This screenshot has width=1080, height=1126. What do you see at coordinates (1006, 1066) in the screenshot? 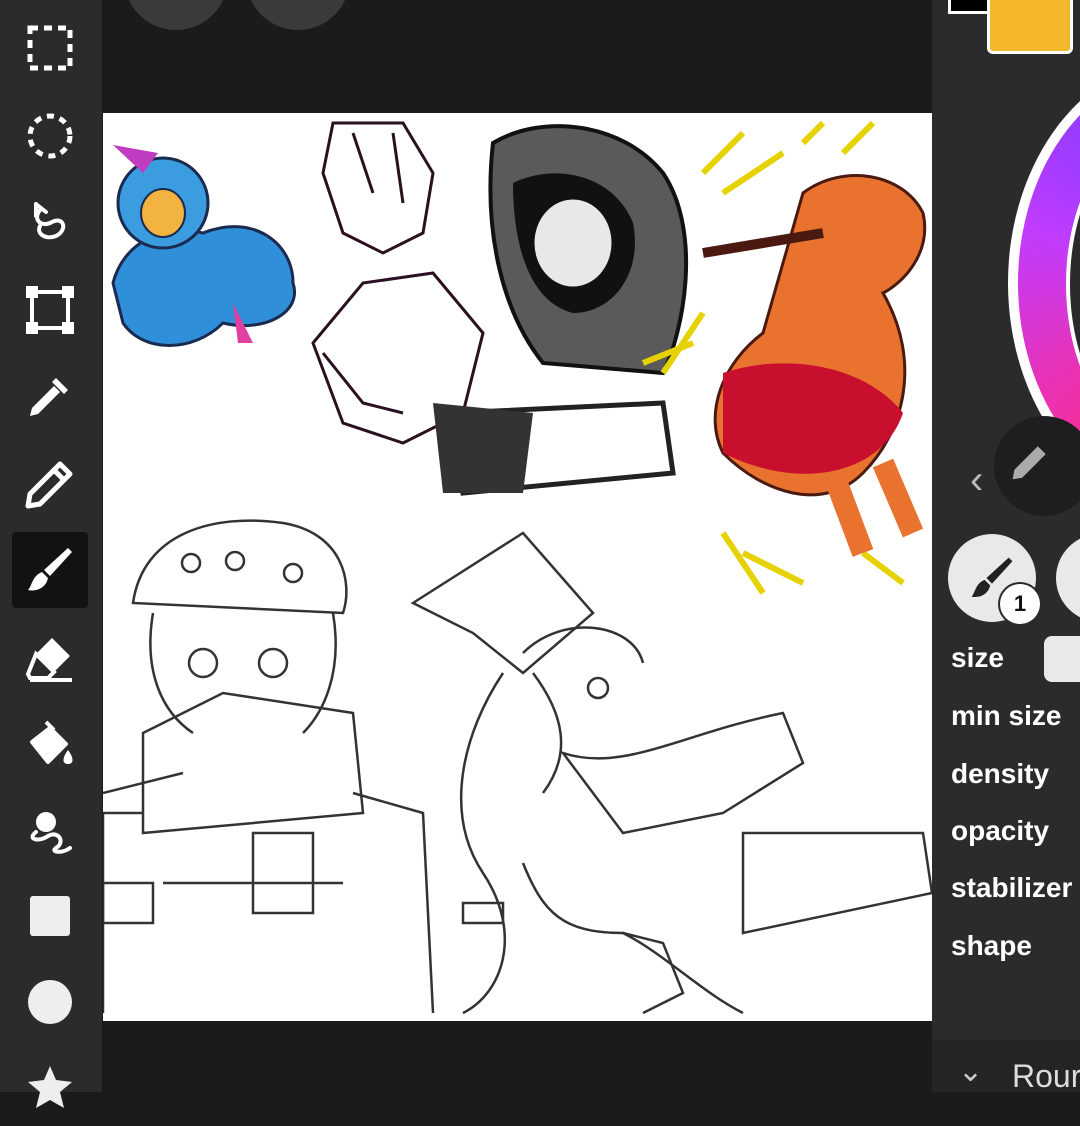
I see `shape-dropdown: ⌄ Rour` at bounding box center [1006, 1066].